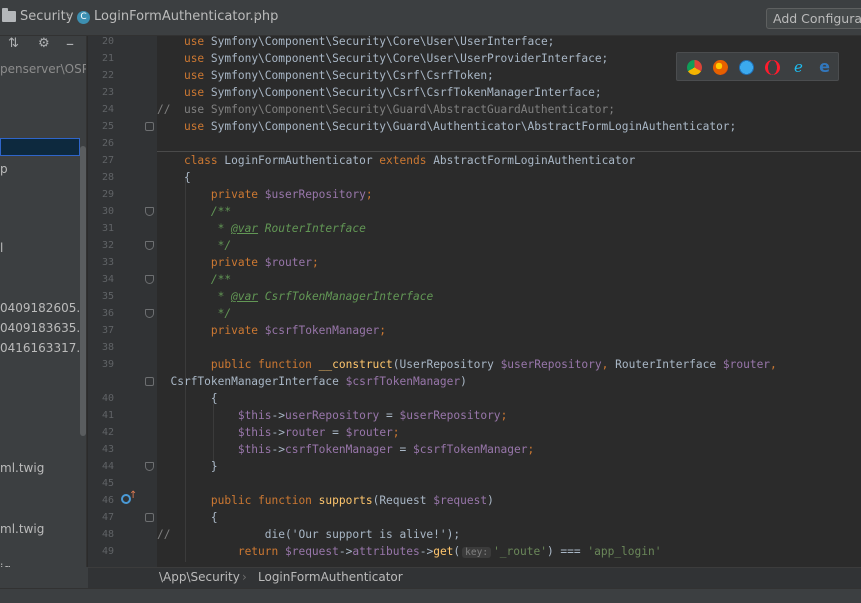 Image resolution: width=861 pixels, height=603 pixels. What do you see at coordinates (13, 43) in the screenshot?
I see `collapse-all-icon: ⇅` at bounding box center [13, 43].